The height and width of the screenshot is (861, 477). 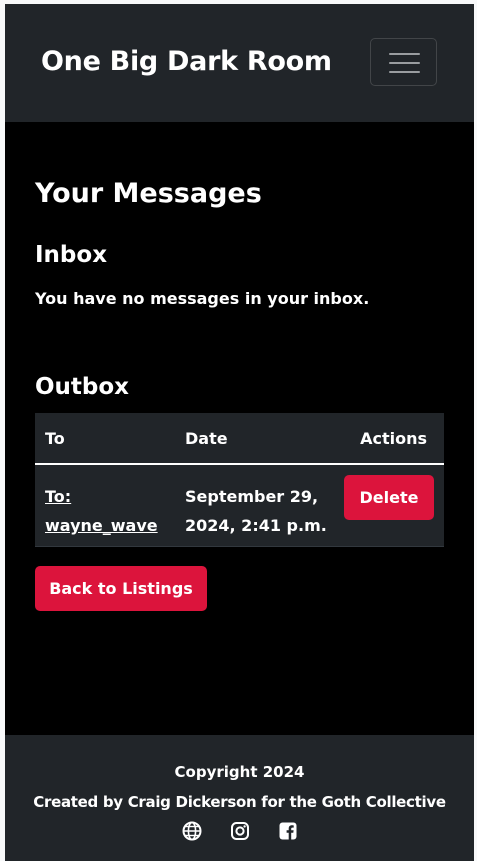 I want to click on column-header-date: Date, so click(x=206, y=438).